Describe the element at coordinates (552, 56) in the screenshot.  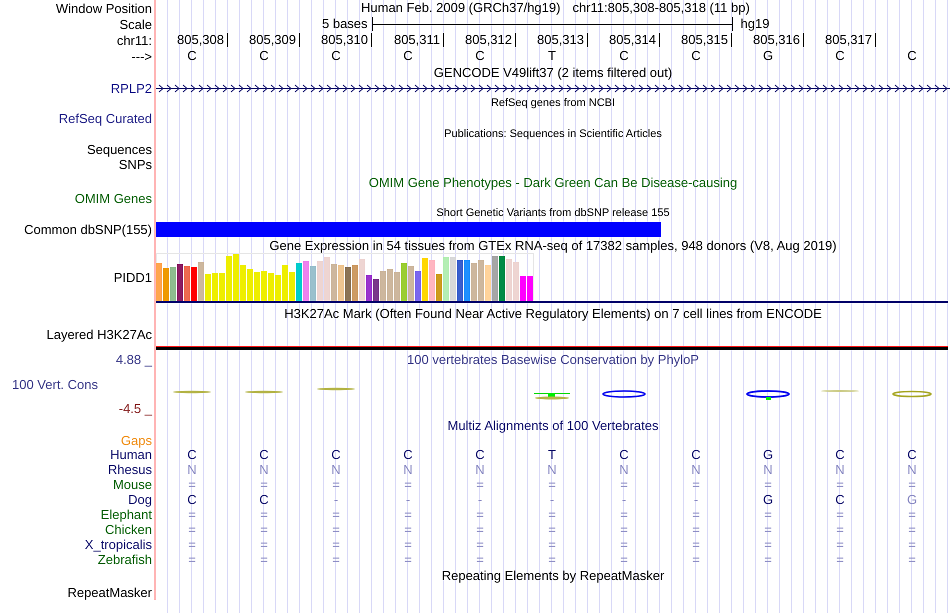
I see `base-letter: T` at that location.